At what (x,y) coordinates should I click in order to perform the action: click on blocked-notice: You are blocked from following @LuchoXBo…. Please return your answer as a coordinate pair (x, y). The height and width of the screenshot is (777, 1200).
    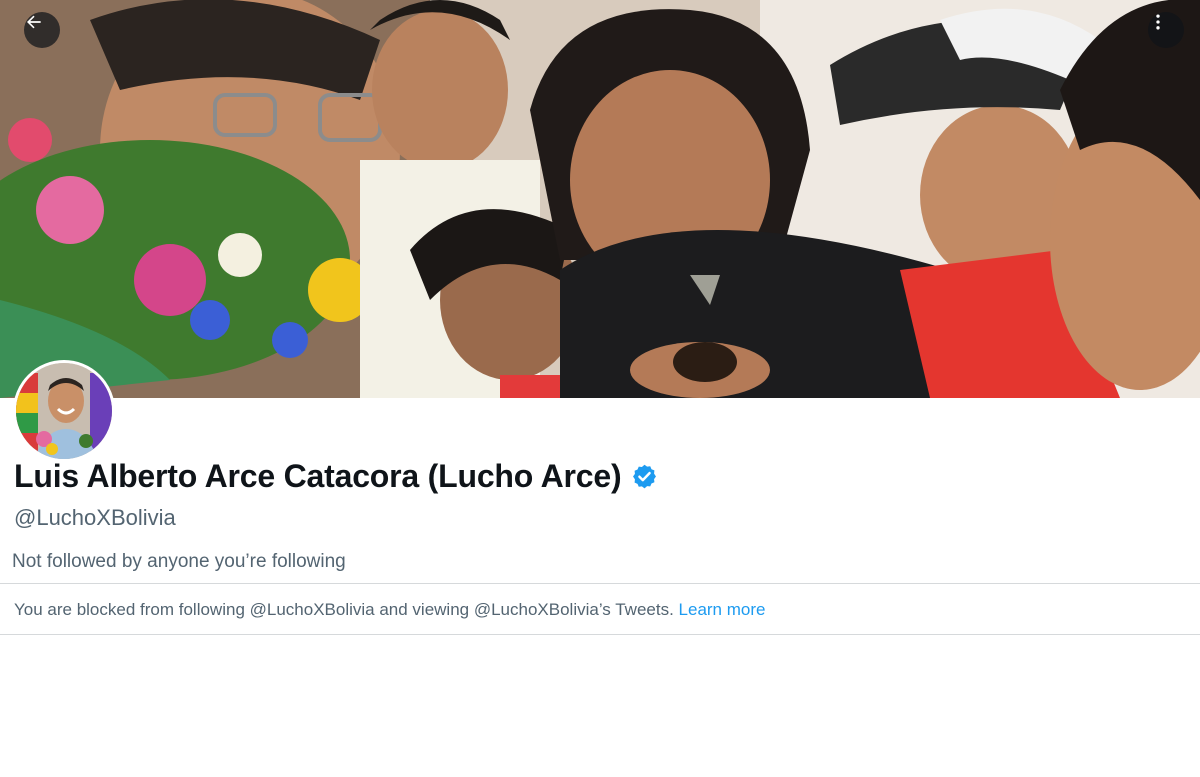
    Looking at the image, I should click on (389, 610).